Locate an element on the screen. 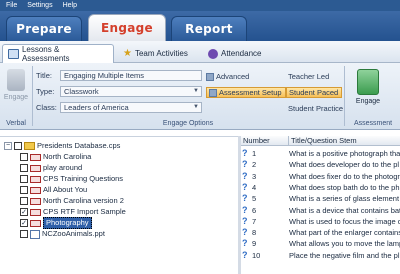 Image resolution: width=400 pixels, height=274 pixels. question-title: What is used to focus the image o is located at coordinates (344, 221).